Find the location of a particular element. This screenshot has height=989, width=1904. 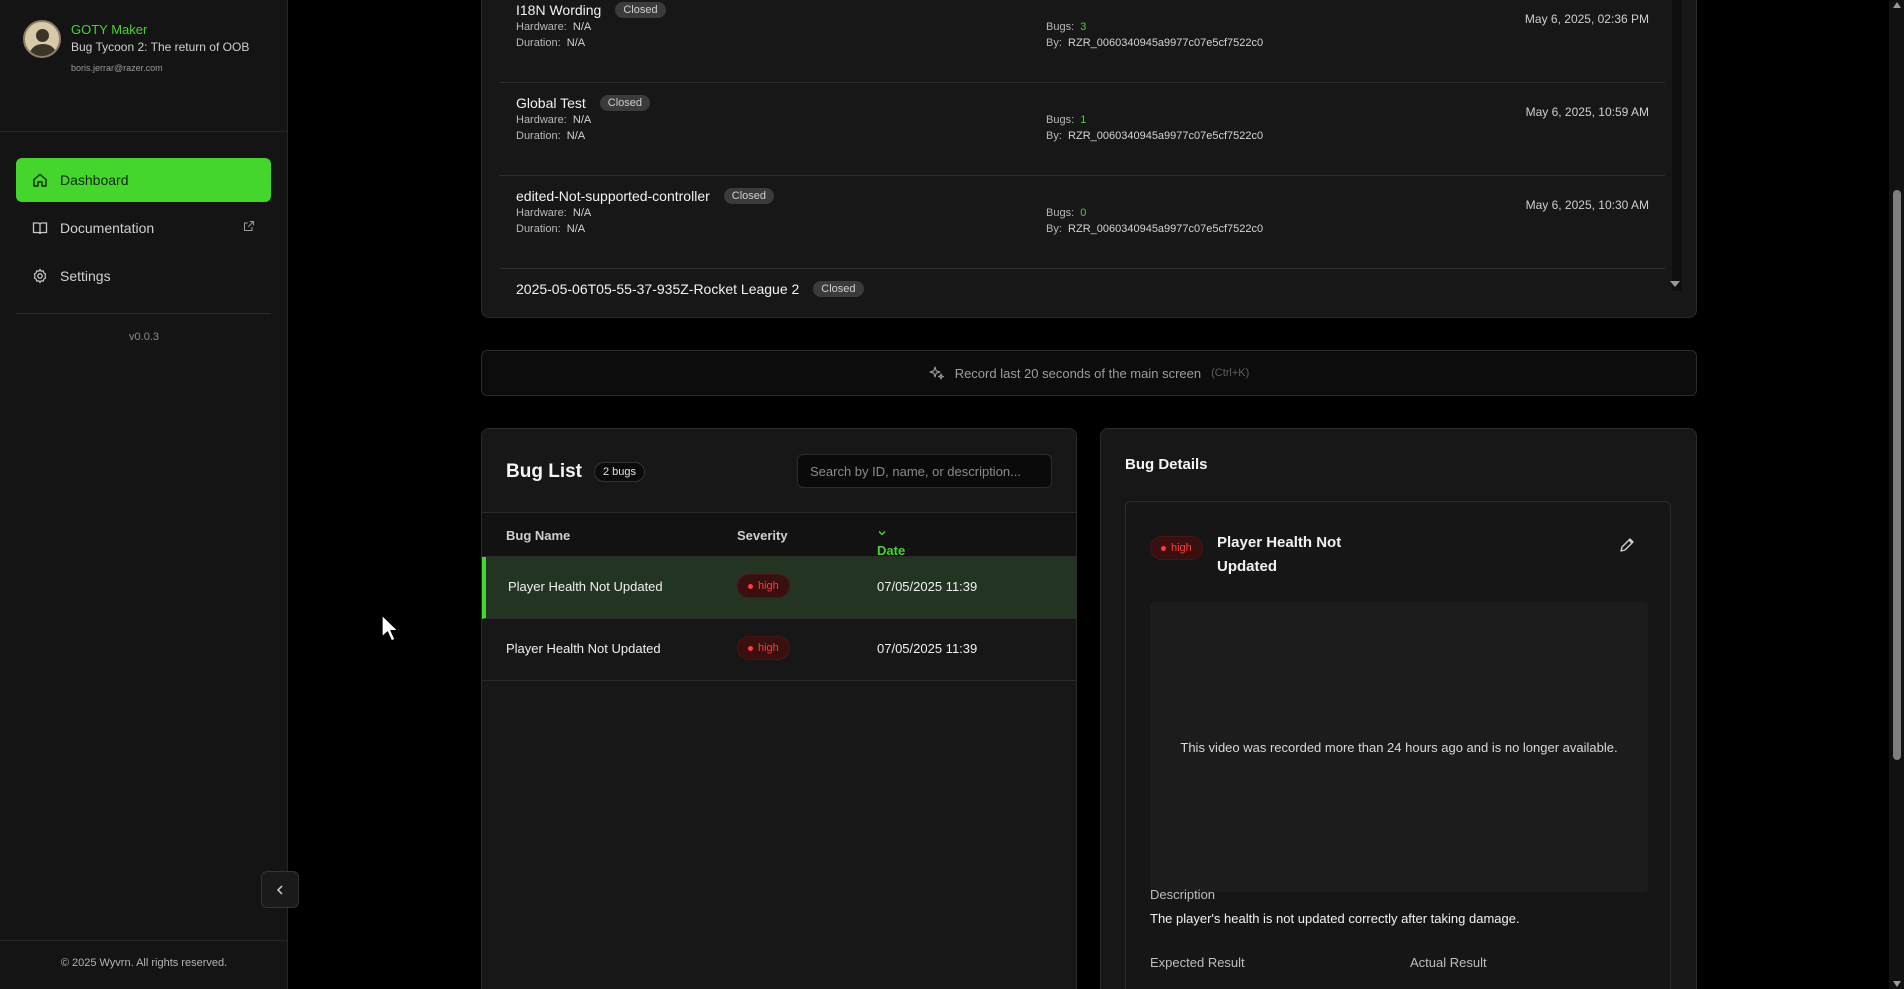

footer-copyright: © 2025 Wyvrn. All rights reserved. is located at coordinates (144, 963).